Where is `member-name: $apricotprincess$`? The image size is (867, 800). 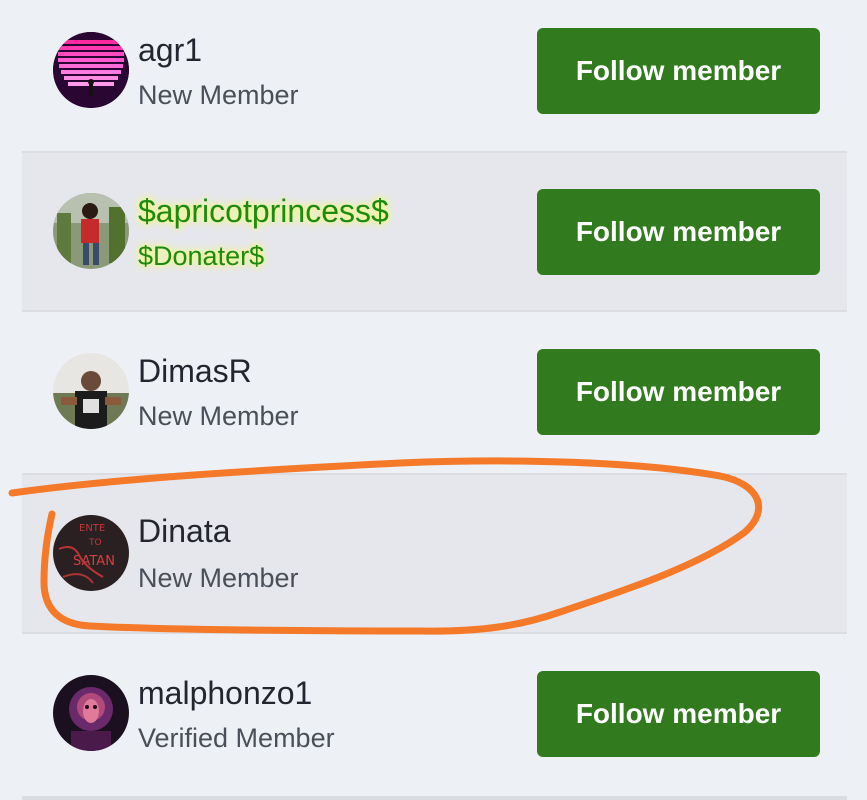 member-name: $apricotprincess$ is located at coordinates (263, 211).